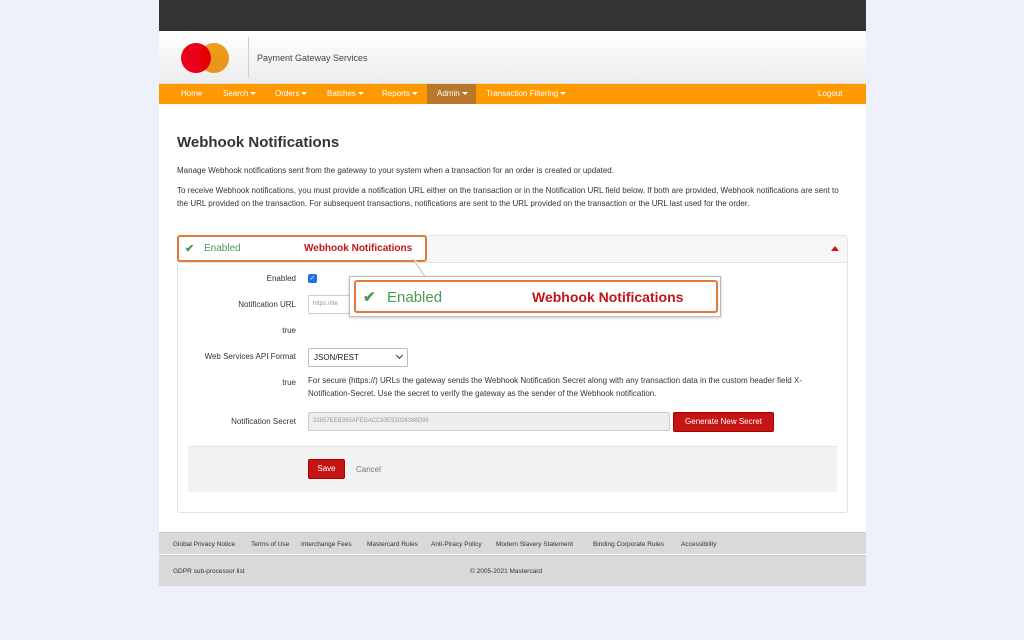 This screenshot has width=1024, height=640. Describe the element at coordinates (506, 571) in the screenshot. I see `copyright: © 2005-2021 Mastercard` at that location.